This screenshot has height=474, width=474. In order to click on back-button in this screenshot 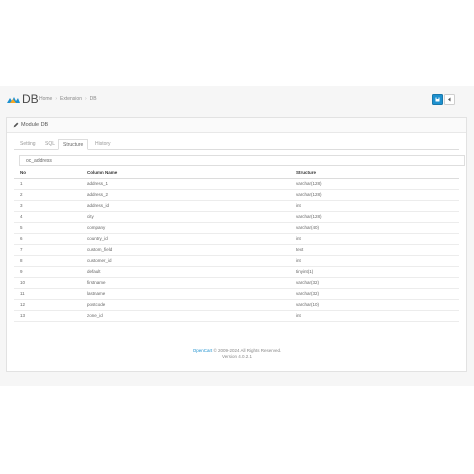, I will do `click(449, 99)`.